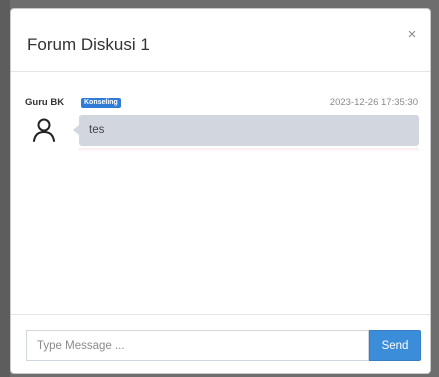 This screenshot has height=377, width=439. Describe the element at coordinates (412, 35) in the screenshot. I see `close-button: ×` at that location.